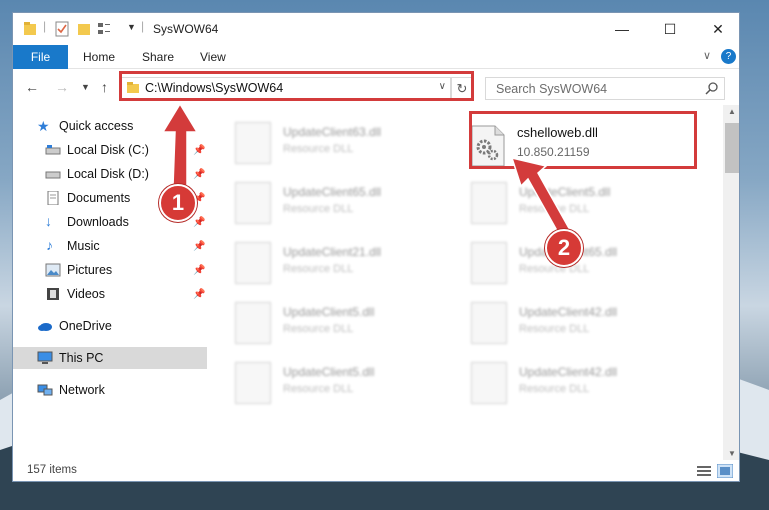 The width and height of the screenshot is (769, 510). Describe the element at coordinates (45, 390) in the screenshot. I see `network-icon` at that location.